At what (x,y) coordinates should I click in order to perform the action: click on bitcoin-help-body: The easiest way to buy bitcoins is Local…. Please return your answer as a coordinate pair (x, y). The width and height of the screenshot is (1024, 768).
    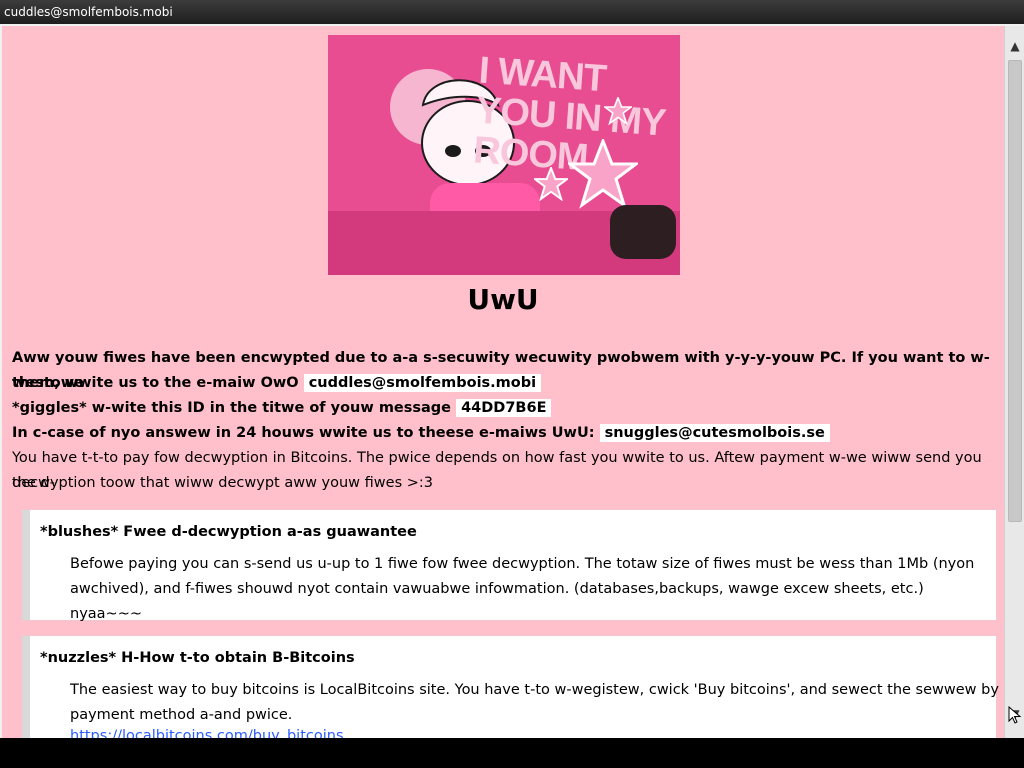
    Looking at the image, I should click on (534, 702).